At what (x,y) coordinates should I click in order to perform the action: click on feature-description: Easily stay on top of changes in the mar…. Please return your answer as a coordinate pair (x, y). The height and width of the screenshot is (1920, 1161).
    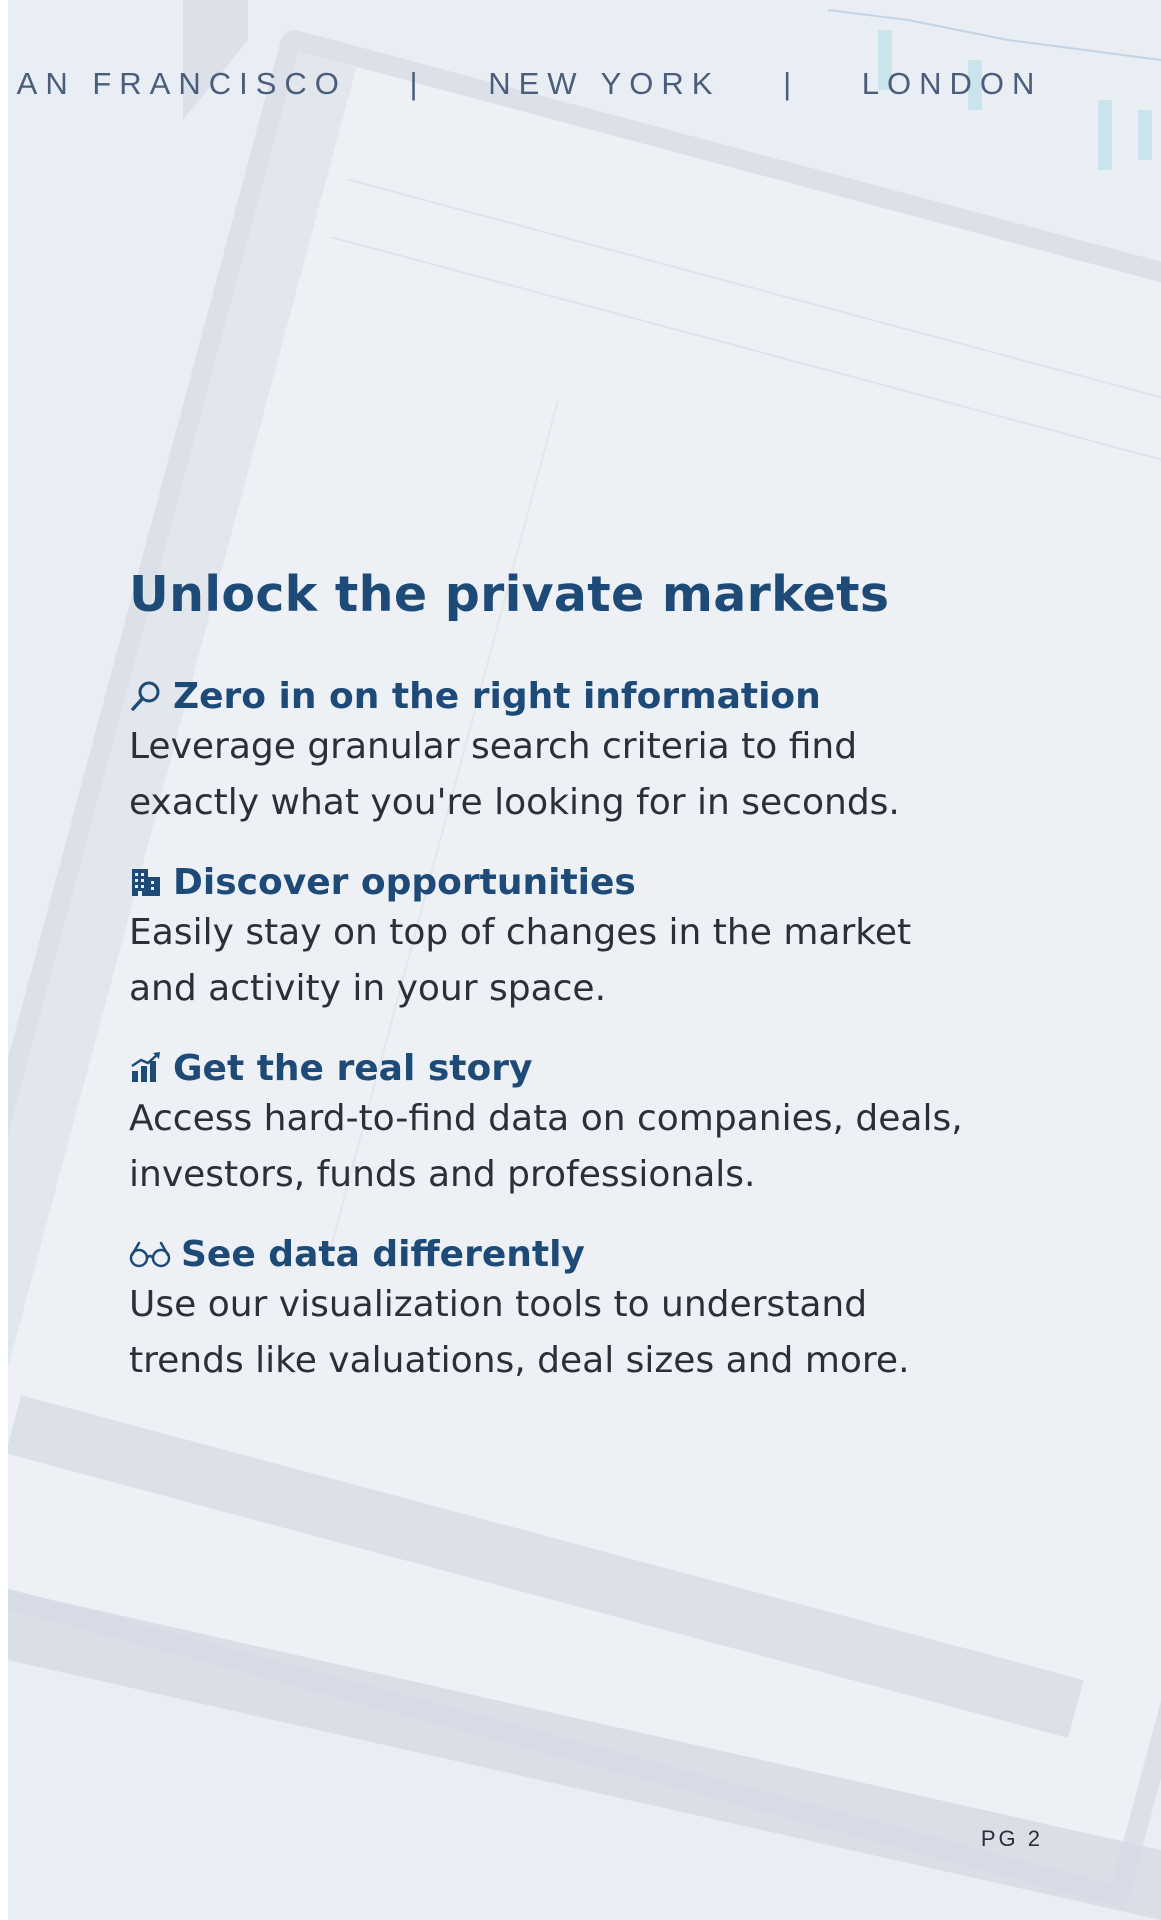
    Looking at the image, I should click on (520, 960).